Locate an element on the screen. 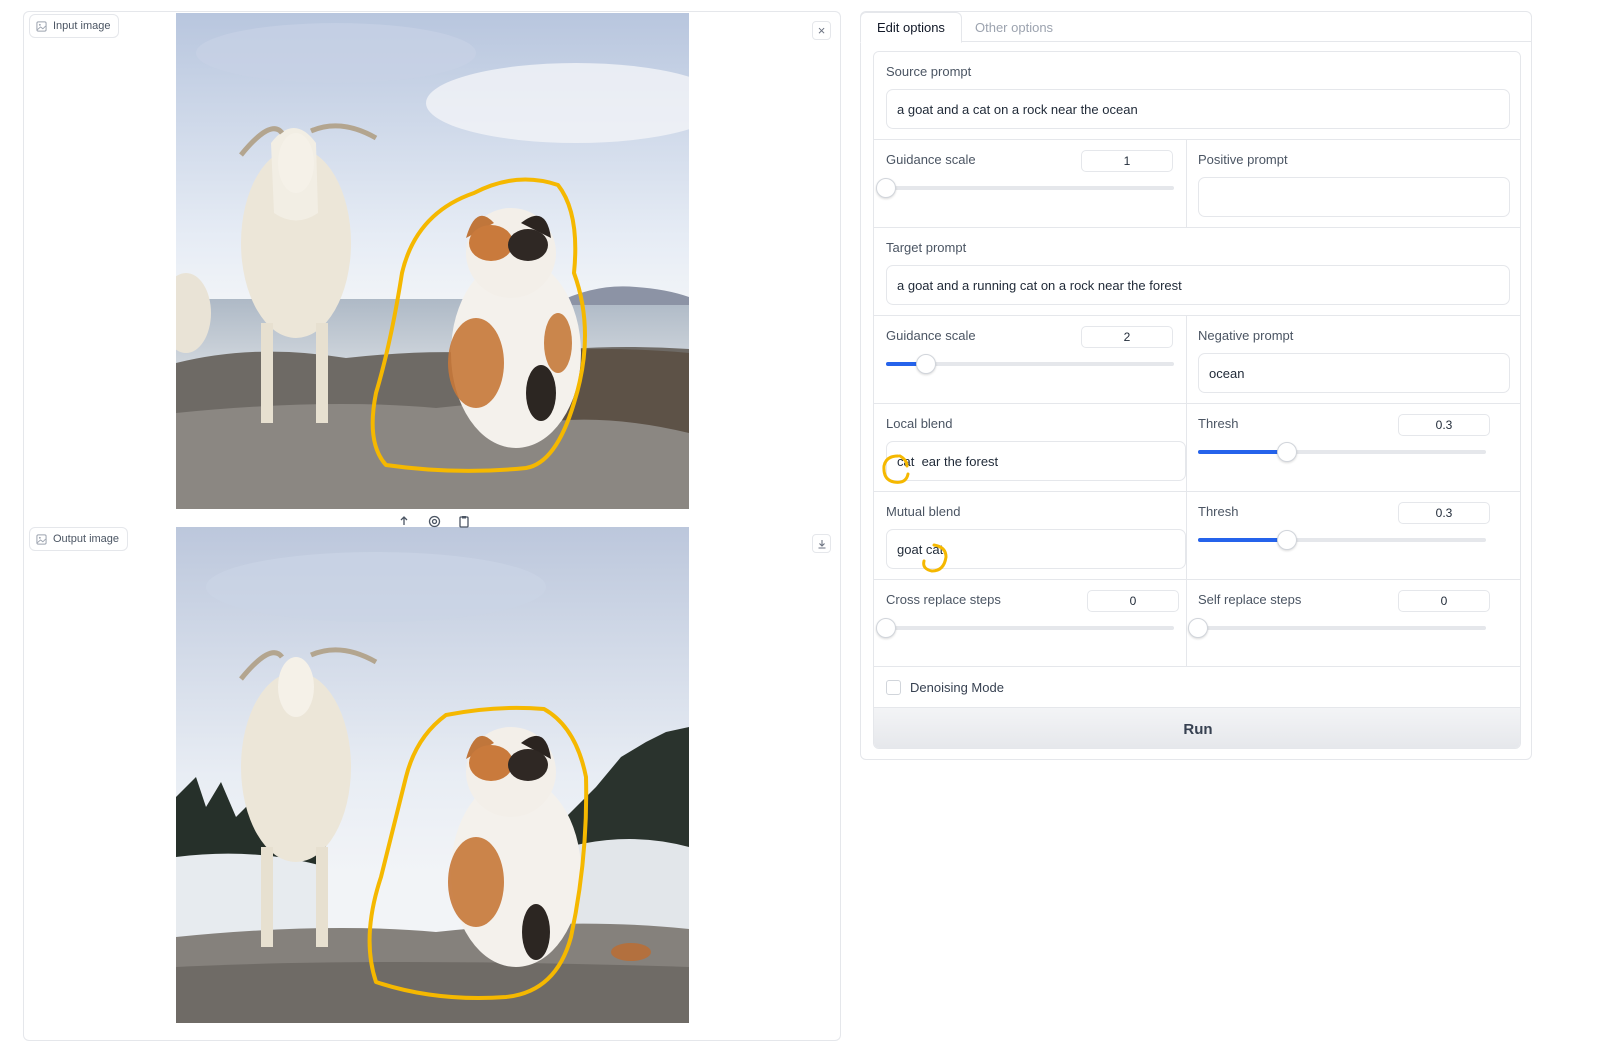  guidance-scale-input: 2 is located at coordinates (1127, 337).